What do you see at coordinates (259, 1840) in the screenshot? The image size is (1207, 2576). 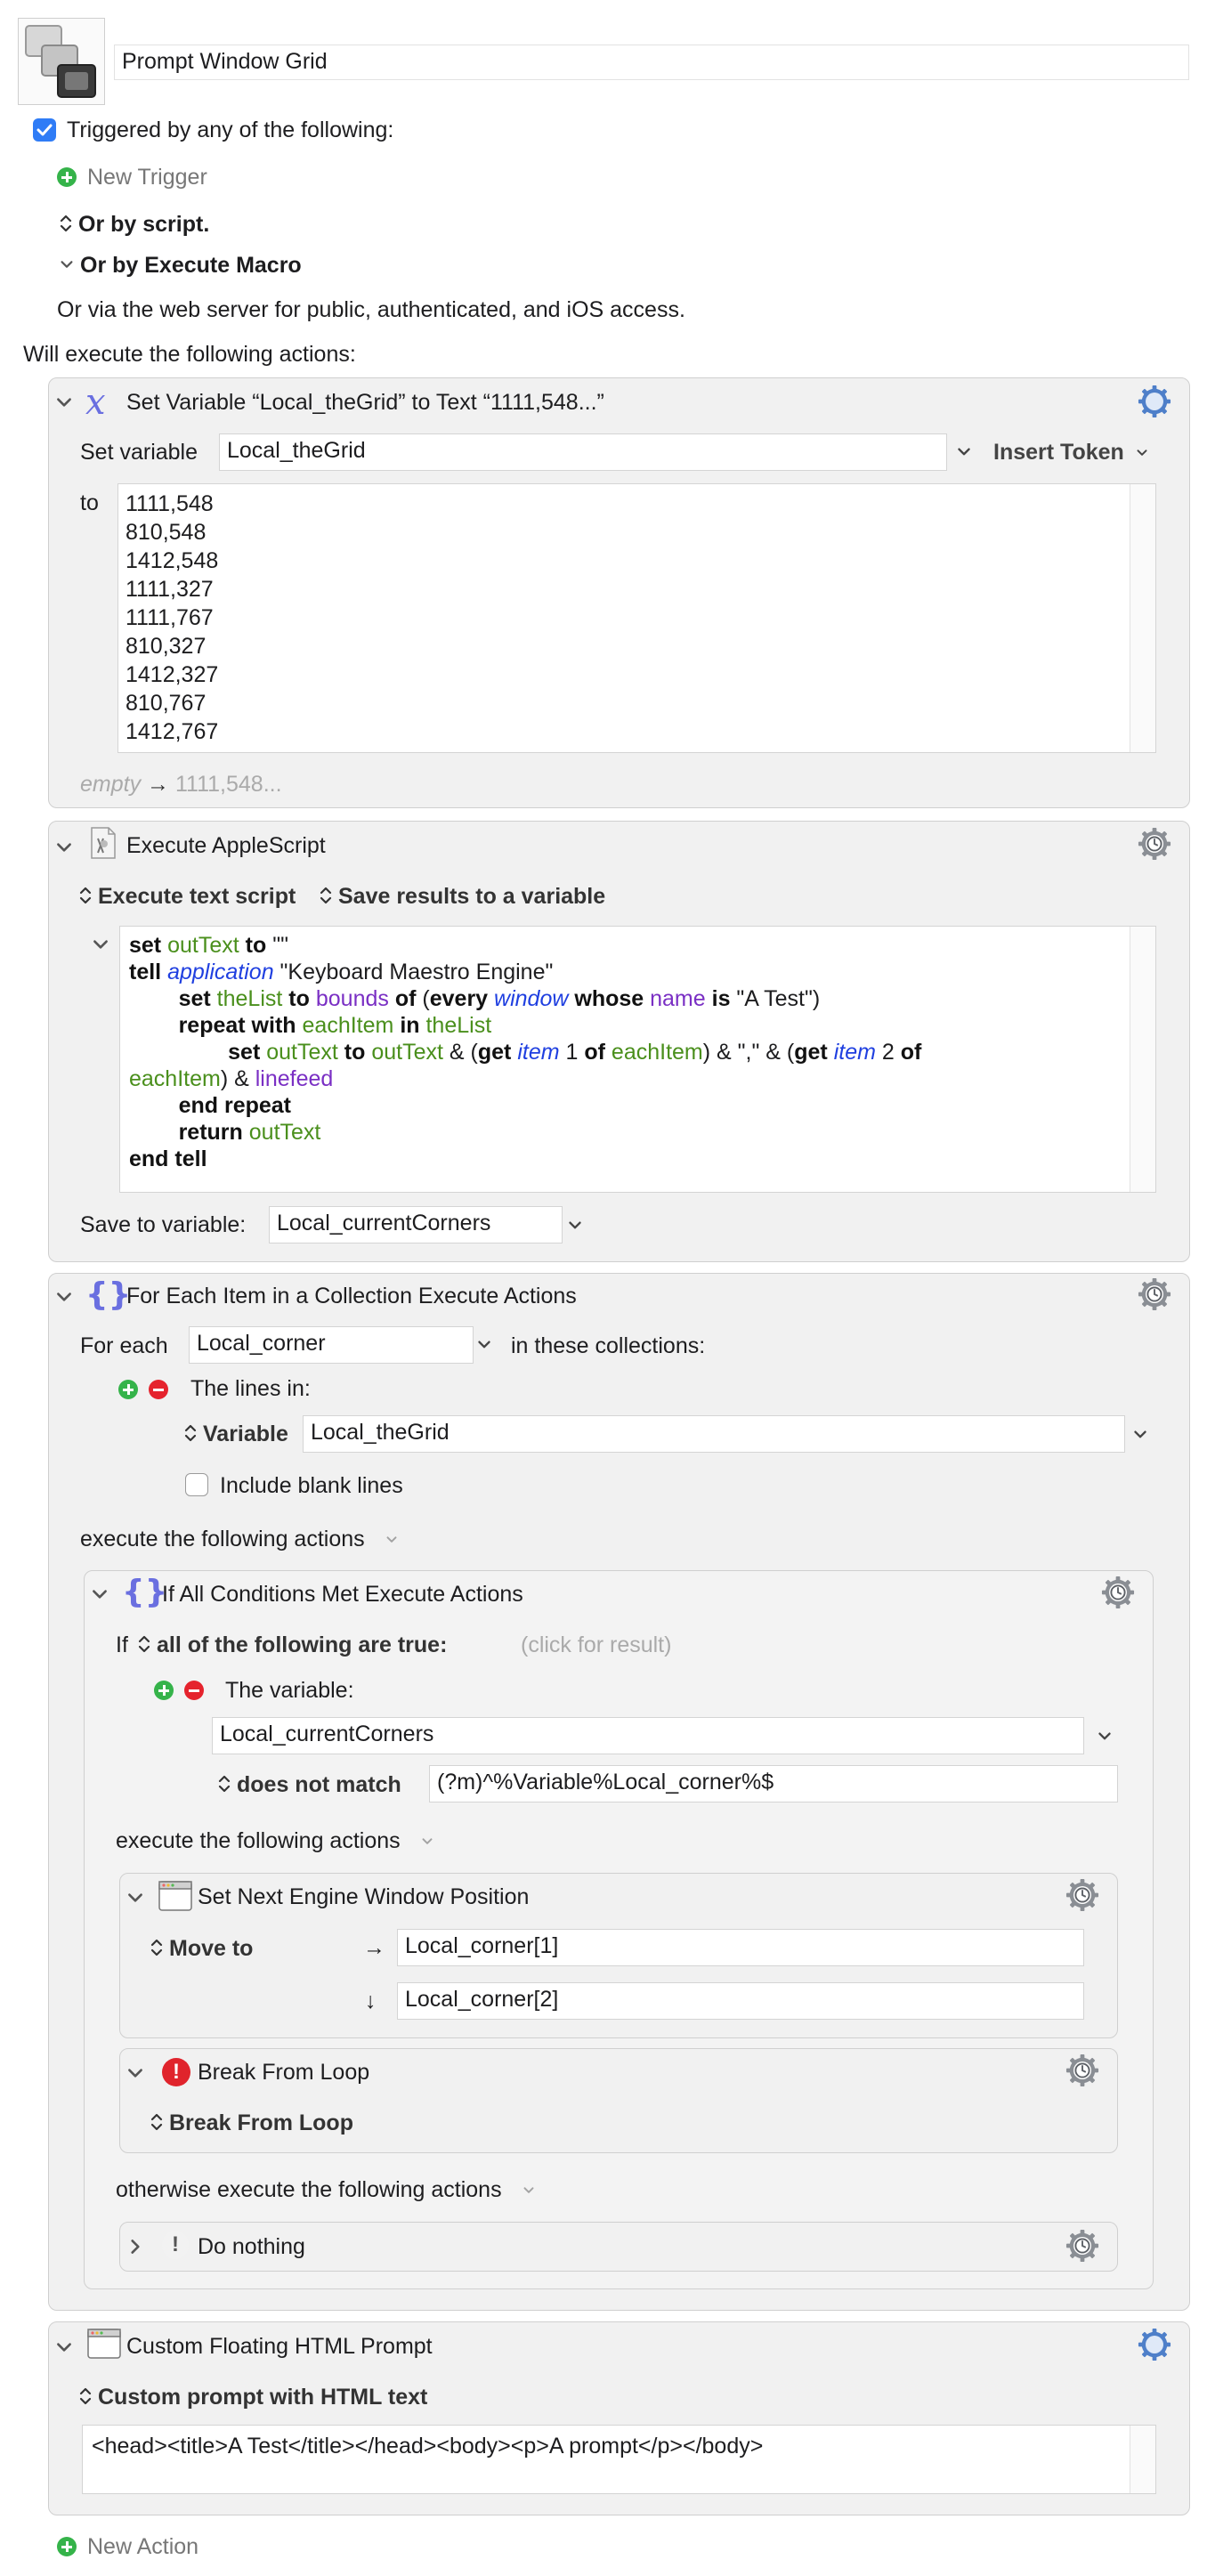 I see `if-execute-following-text: execute the following actions` at bounding box center [259, 1840].